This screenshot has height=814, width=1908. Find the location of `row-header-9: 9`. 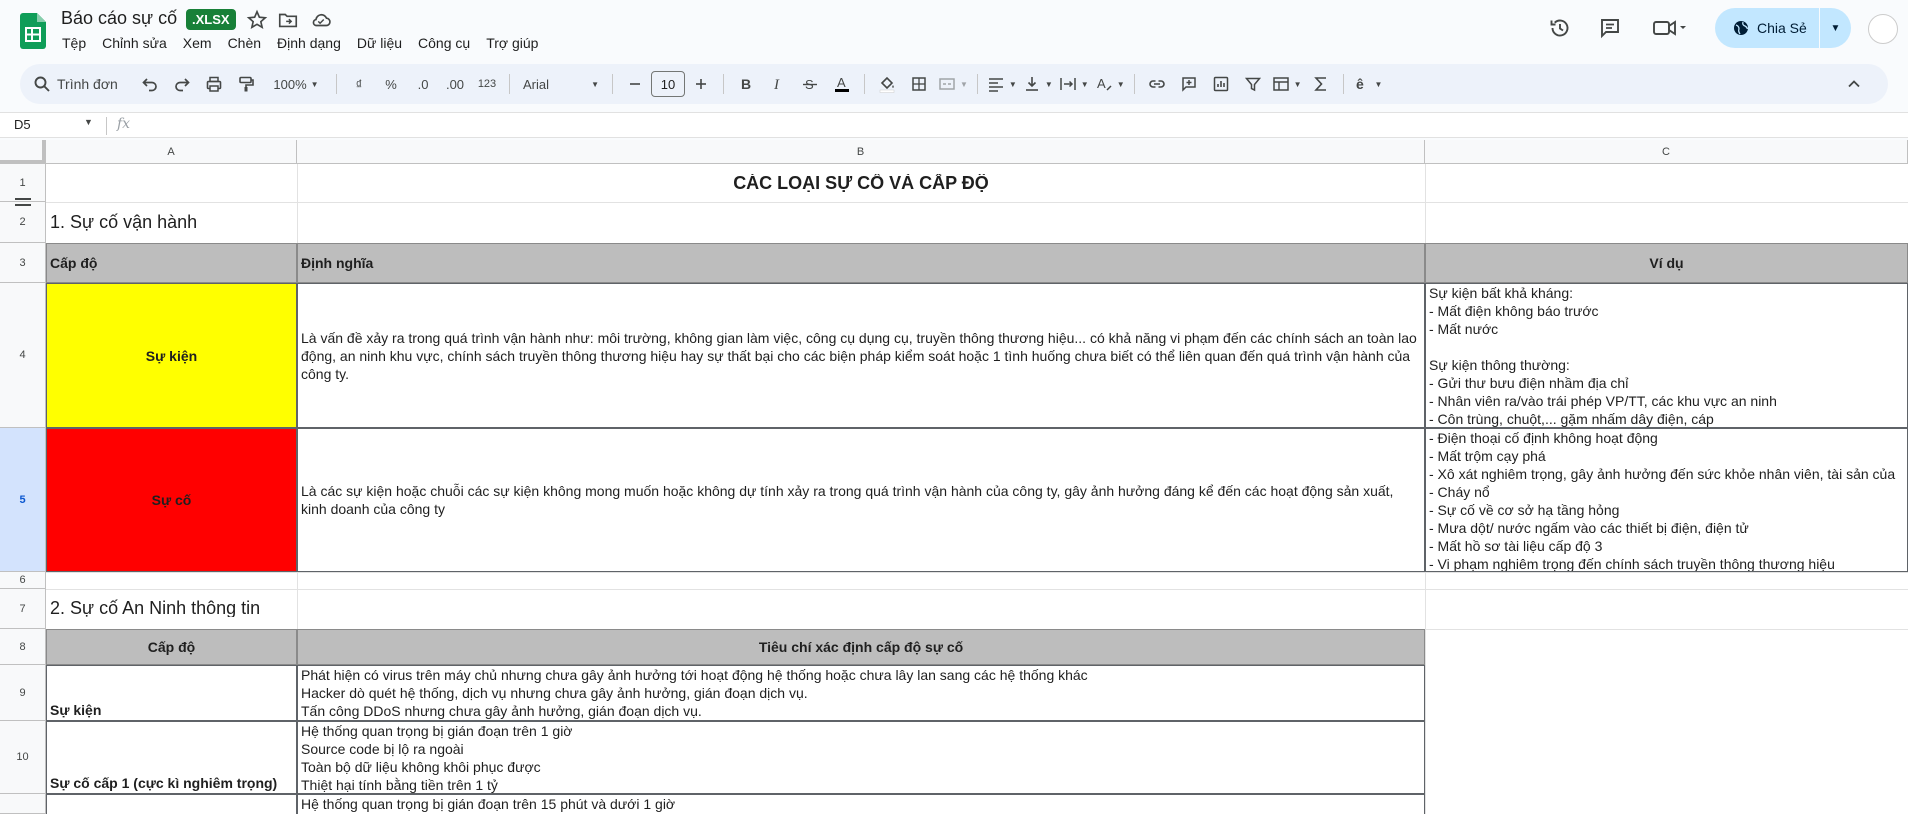

row-header-9: 9 is located at coordinates (23, 693).